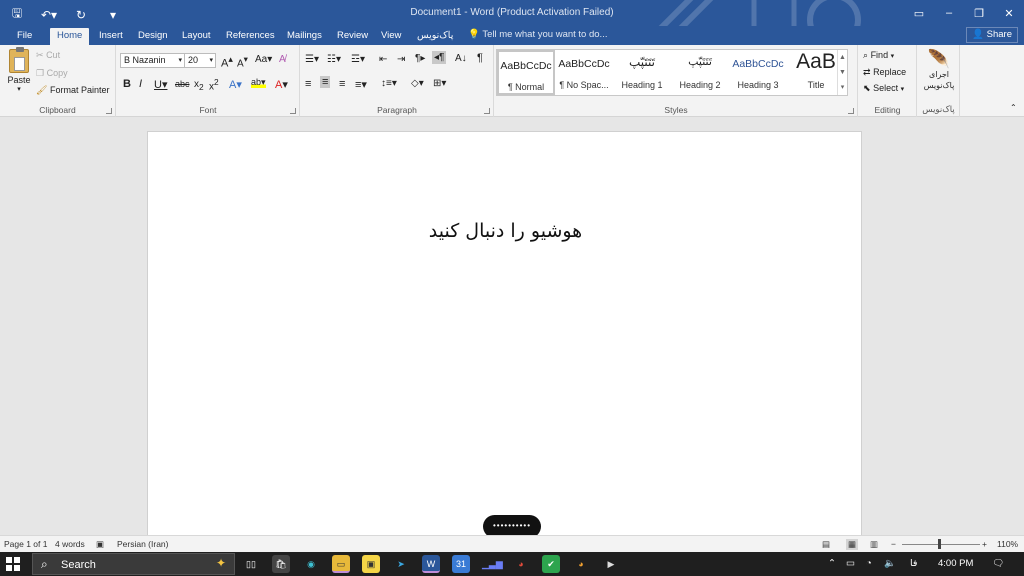 This screenshot has height=576, width=1024. Describe the element at coordinates (1013, 107) in the screenshot. I see `collapse-ribbon-icon: ⌃` at that location.